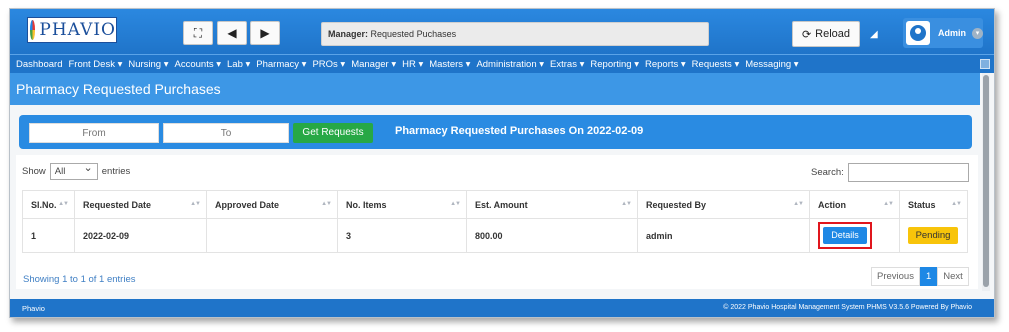 The height and width of the screenshot is (332, 1009). What do you see at coordinates (895, 276) in the screenshot?
I see `previous-button: Previous` at bounding box center [895, 276].